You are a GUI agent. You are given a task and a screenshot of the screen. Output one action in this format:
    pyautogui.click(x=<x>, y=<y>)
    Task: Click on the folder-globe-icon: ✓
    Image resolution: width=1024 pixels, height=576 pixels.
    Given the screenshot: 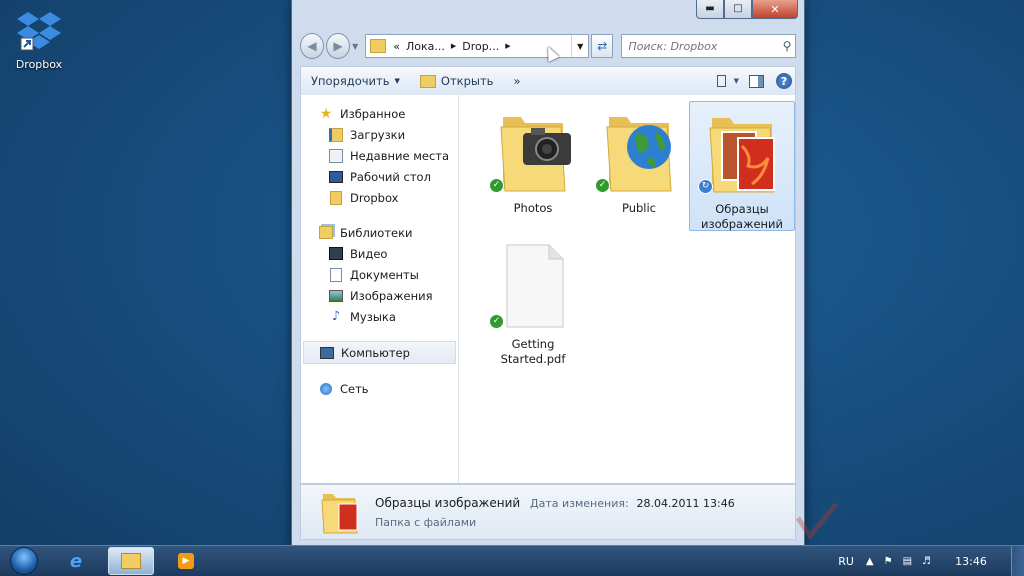 What is the action you would take?
    pyautogui.click(x=637, y=150)
    